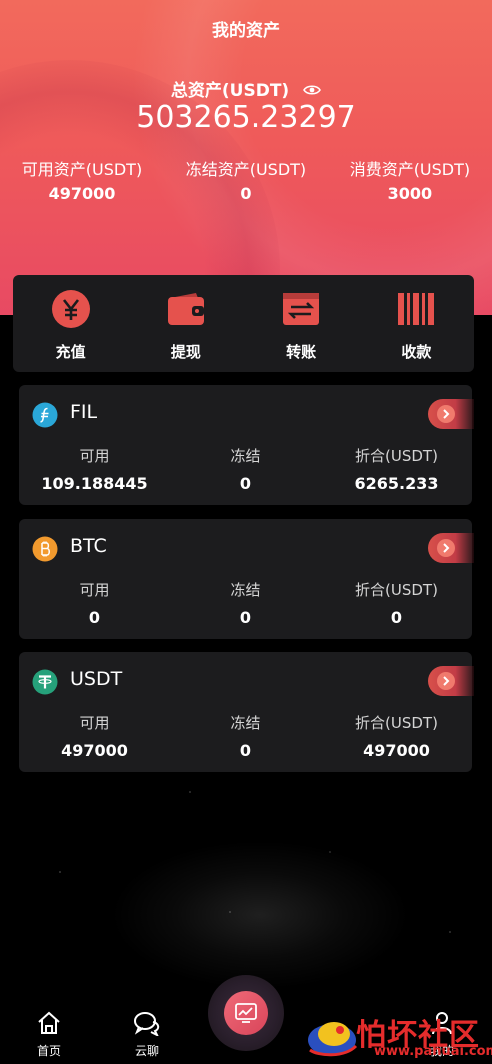 This screenshot has height=1064, width=492. What do you see at coordinates (49, 1022) in the screenshot?
I see `home-icon` at bounding box center [49, 1022].